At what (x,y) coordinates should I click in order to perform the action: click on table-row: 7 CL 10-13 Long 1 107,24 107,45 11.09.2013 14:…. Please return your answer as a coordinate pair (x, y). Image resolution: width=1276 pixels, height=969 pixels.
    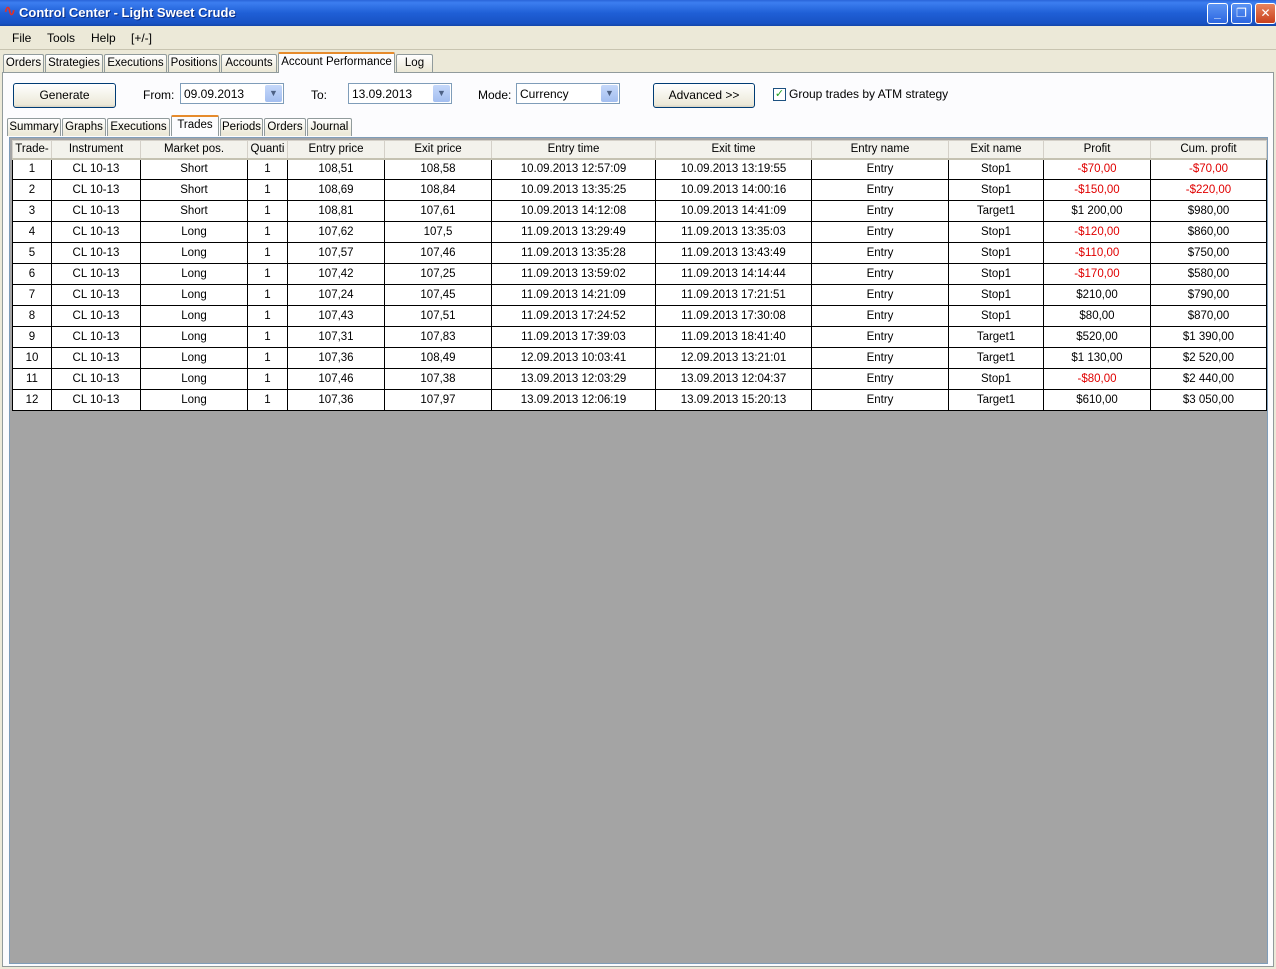
    Looking at the image, I should click on (639, 295).